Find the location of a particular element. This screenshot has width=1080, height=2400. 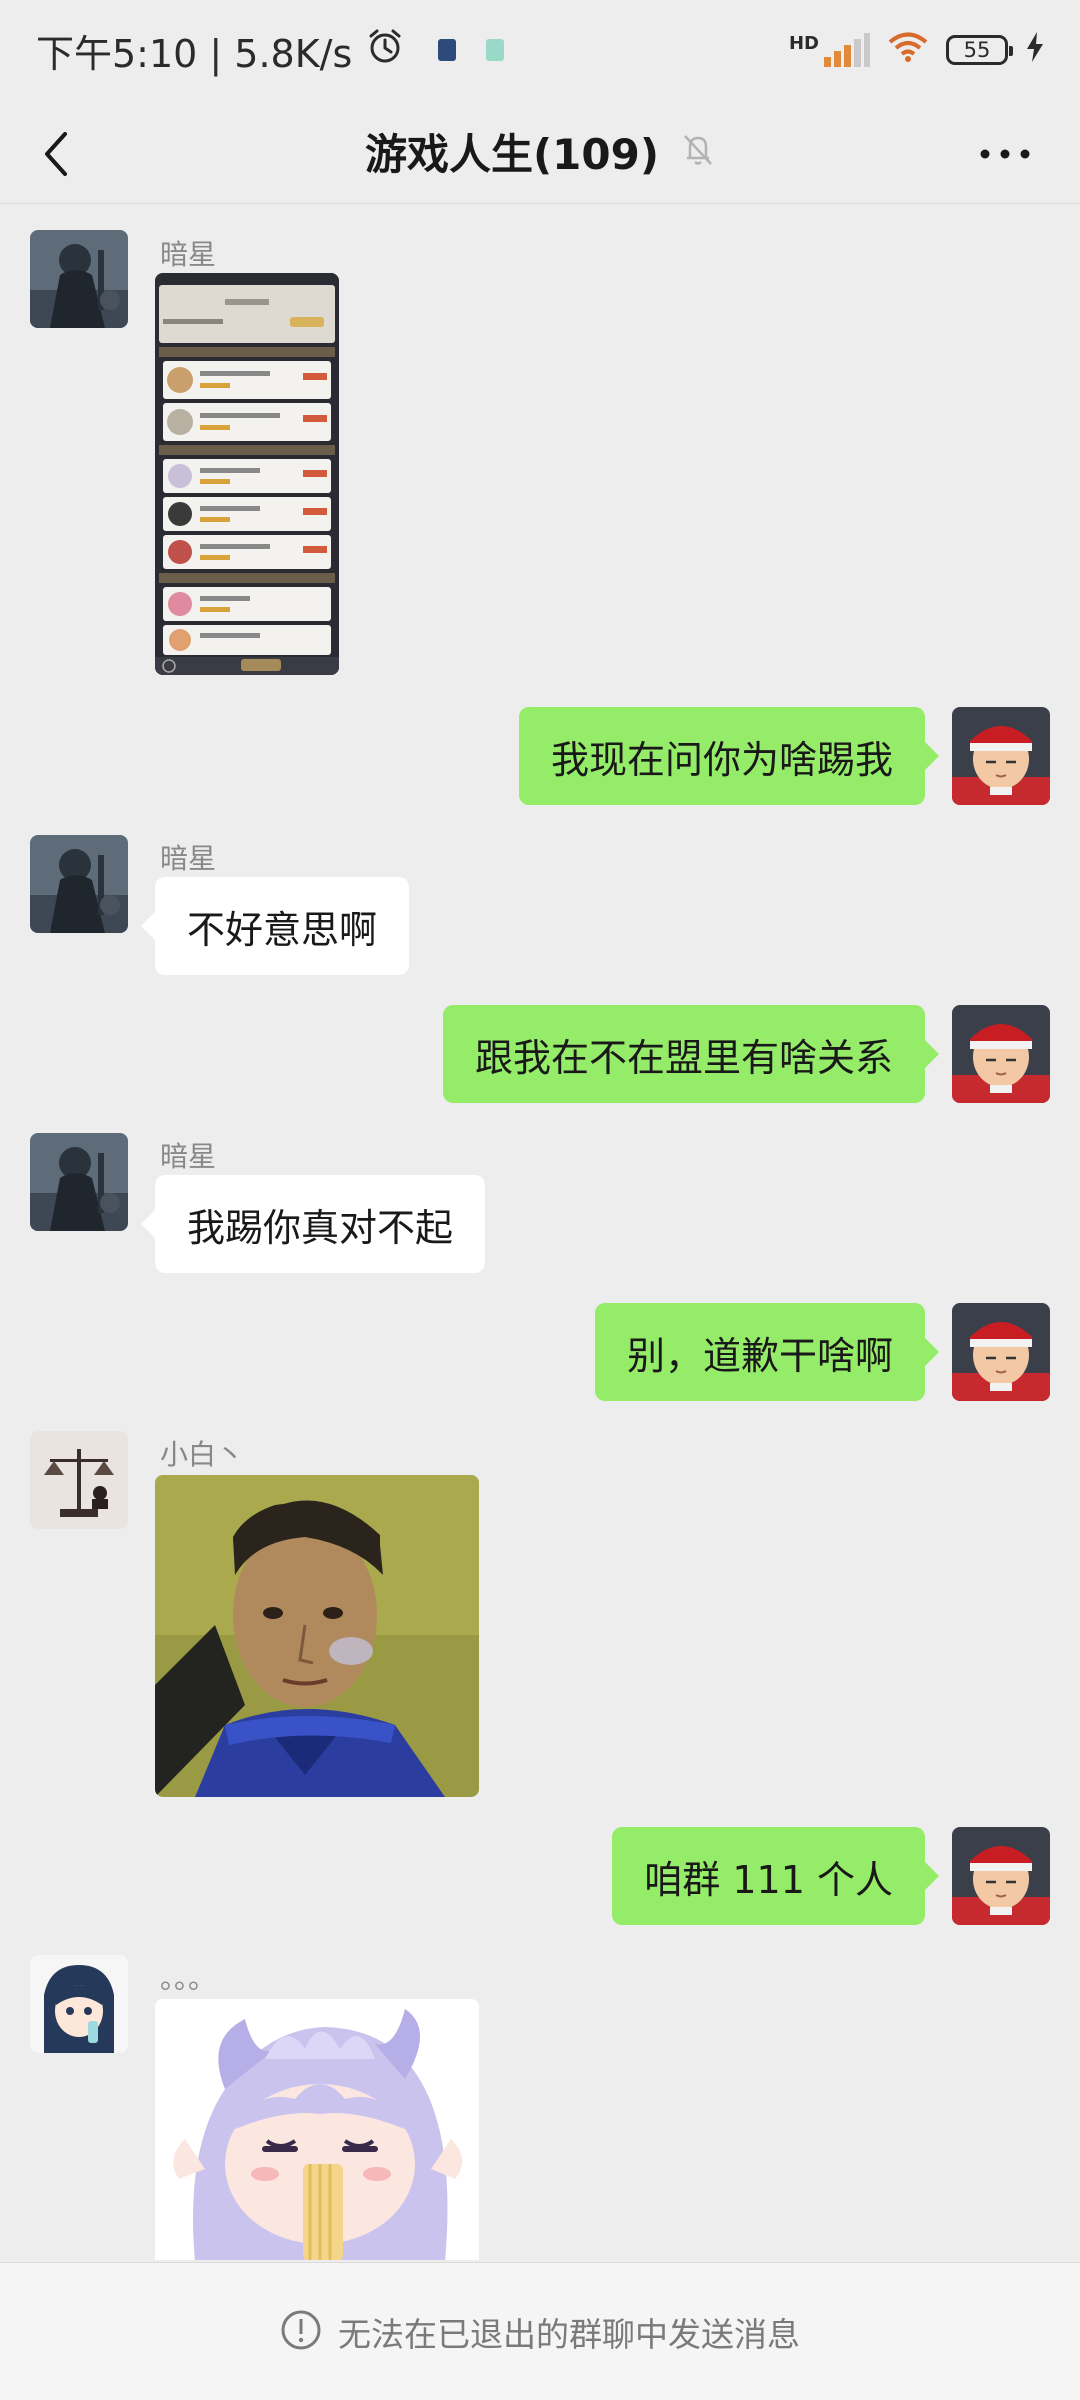

info-icon is located at coordinates (301, 2332).